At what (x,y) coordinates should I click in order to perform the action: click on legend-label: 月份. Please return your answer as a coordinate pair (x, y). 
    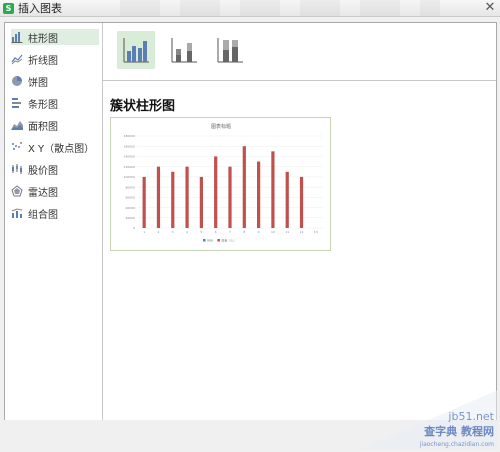
    Looking at the image, I should click on (210, 240).